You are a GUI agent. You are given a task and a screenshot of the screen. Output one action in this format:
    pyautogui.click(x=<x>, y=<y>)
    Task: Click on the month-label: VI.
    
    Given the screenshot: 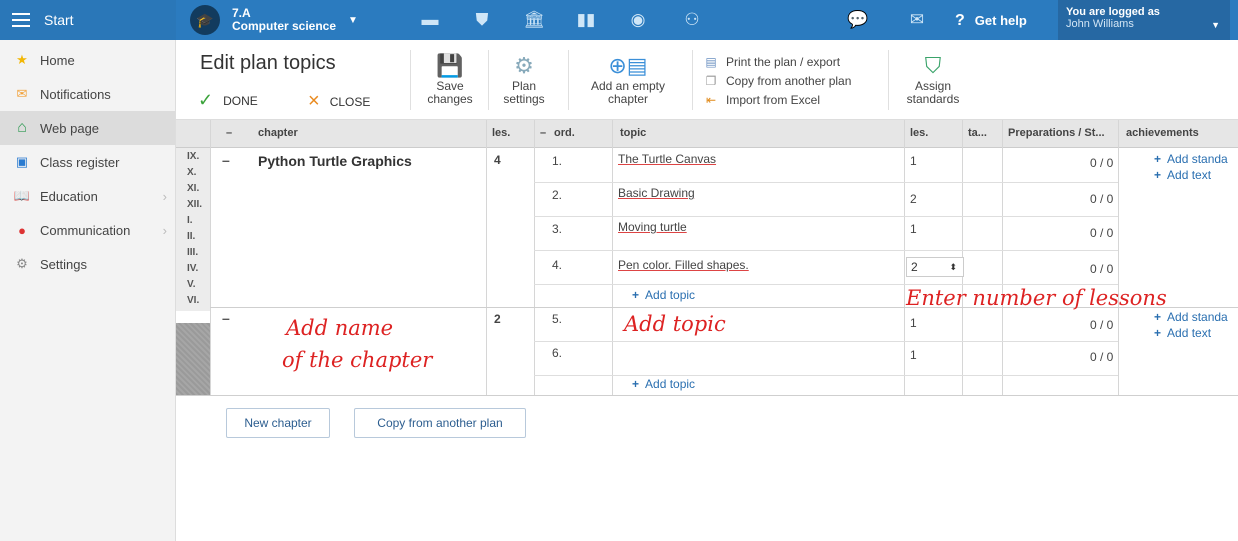 What is the action you would take?
    pyautogui.click(x=193, y=300)
    